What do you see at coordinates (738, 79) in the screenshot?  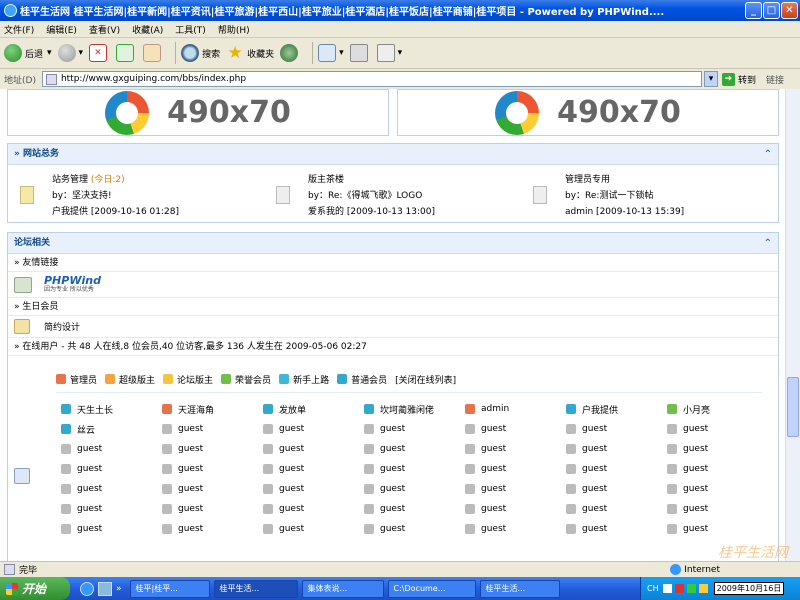 I see `go-button: ➔ 转到` at bounding box center [738, 79].